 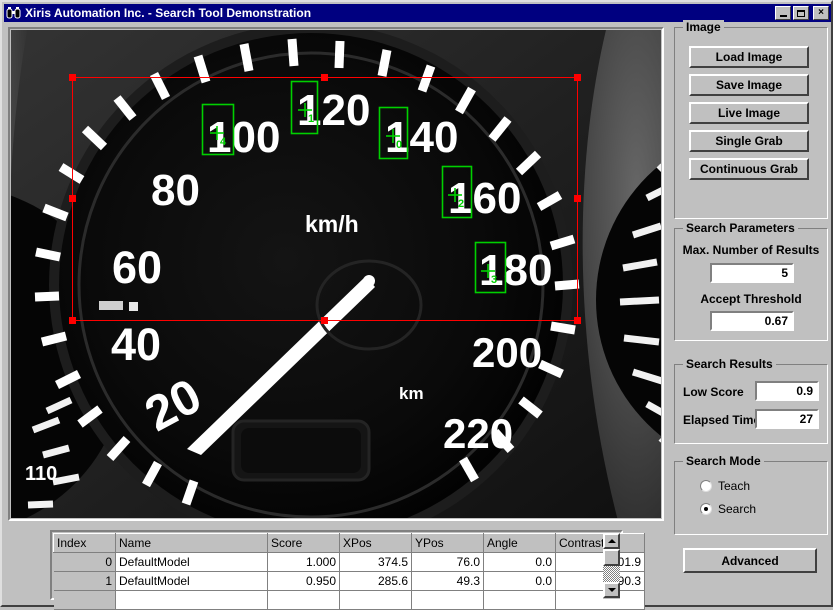 What do you see at coordinates (706, 509) in the screenshot?
I see `radio-search-indicator` at bounding box center [706, 509].